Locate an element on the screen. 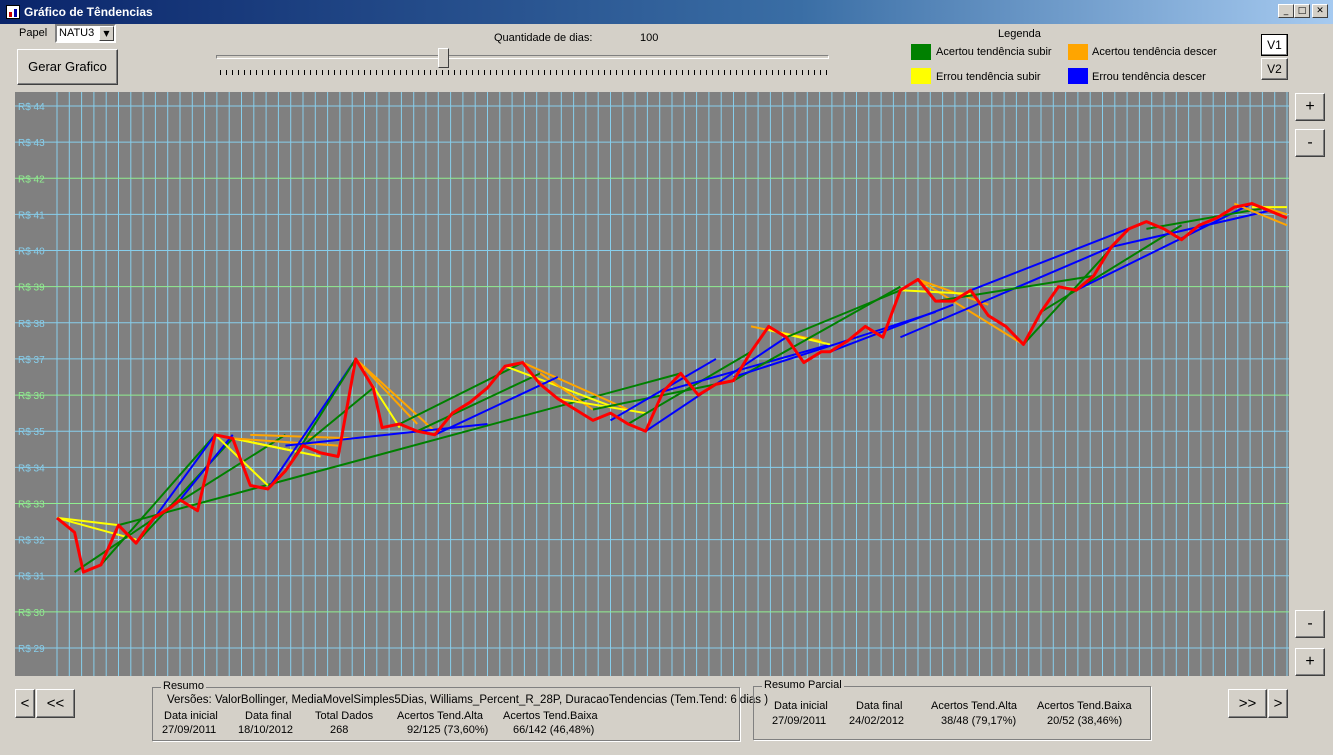  y-tick-label: R$ 39 is located at coordinates (31, 288).